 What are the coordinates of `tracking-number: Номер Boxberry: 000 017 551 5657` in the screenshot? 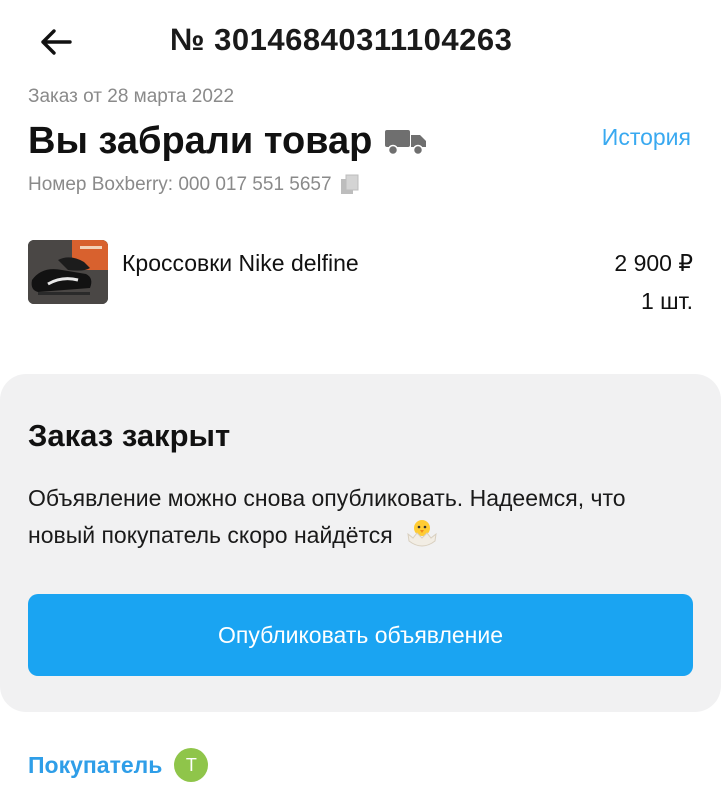 It's located at (194, 185).